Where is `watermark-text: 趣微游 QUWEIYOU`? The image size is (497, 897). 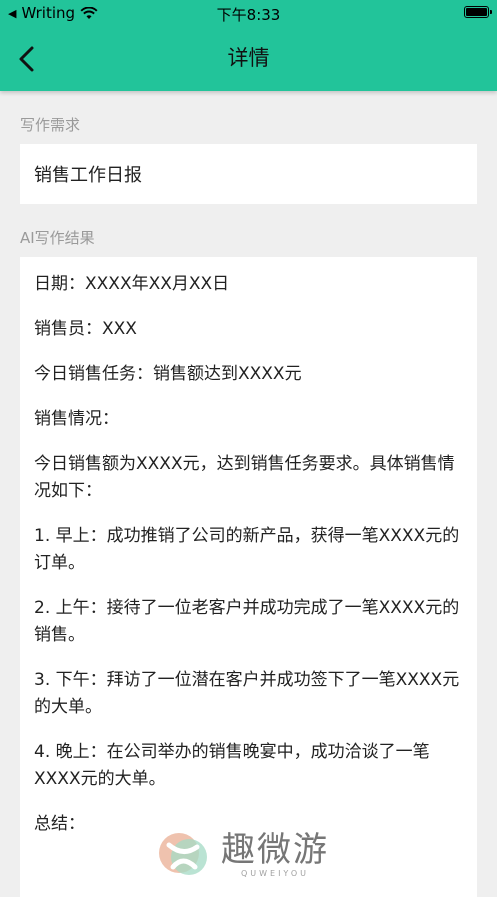
watermark-text: 趣微游 QUWEIYOU is located at coordinates (275, 854).